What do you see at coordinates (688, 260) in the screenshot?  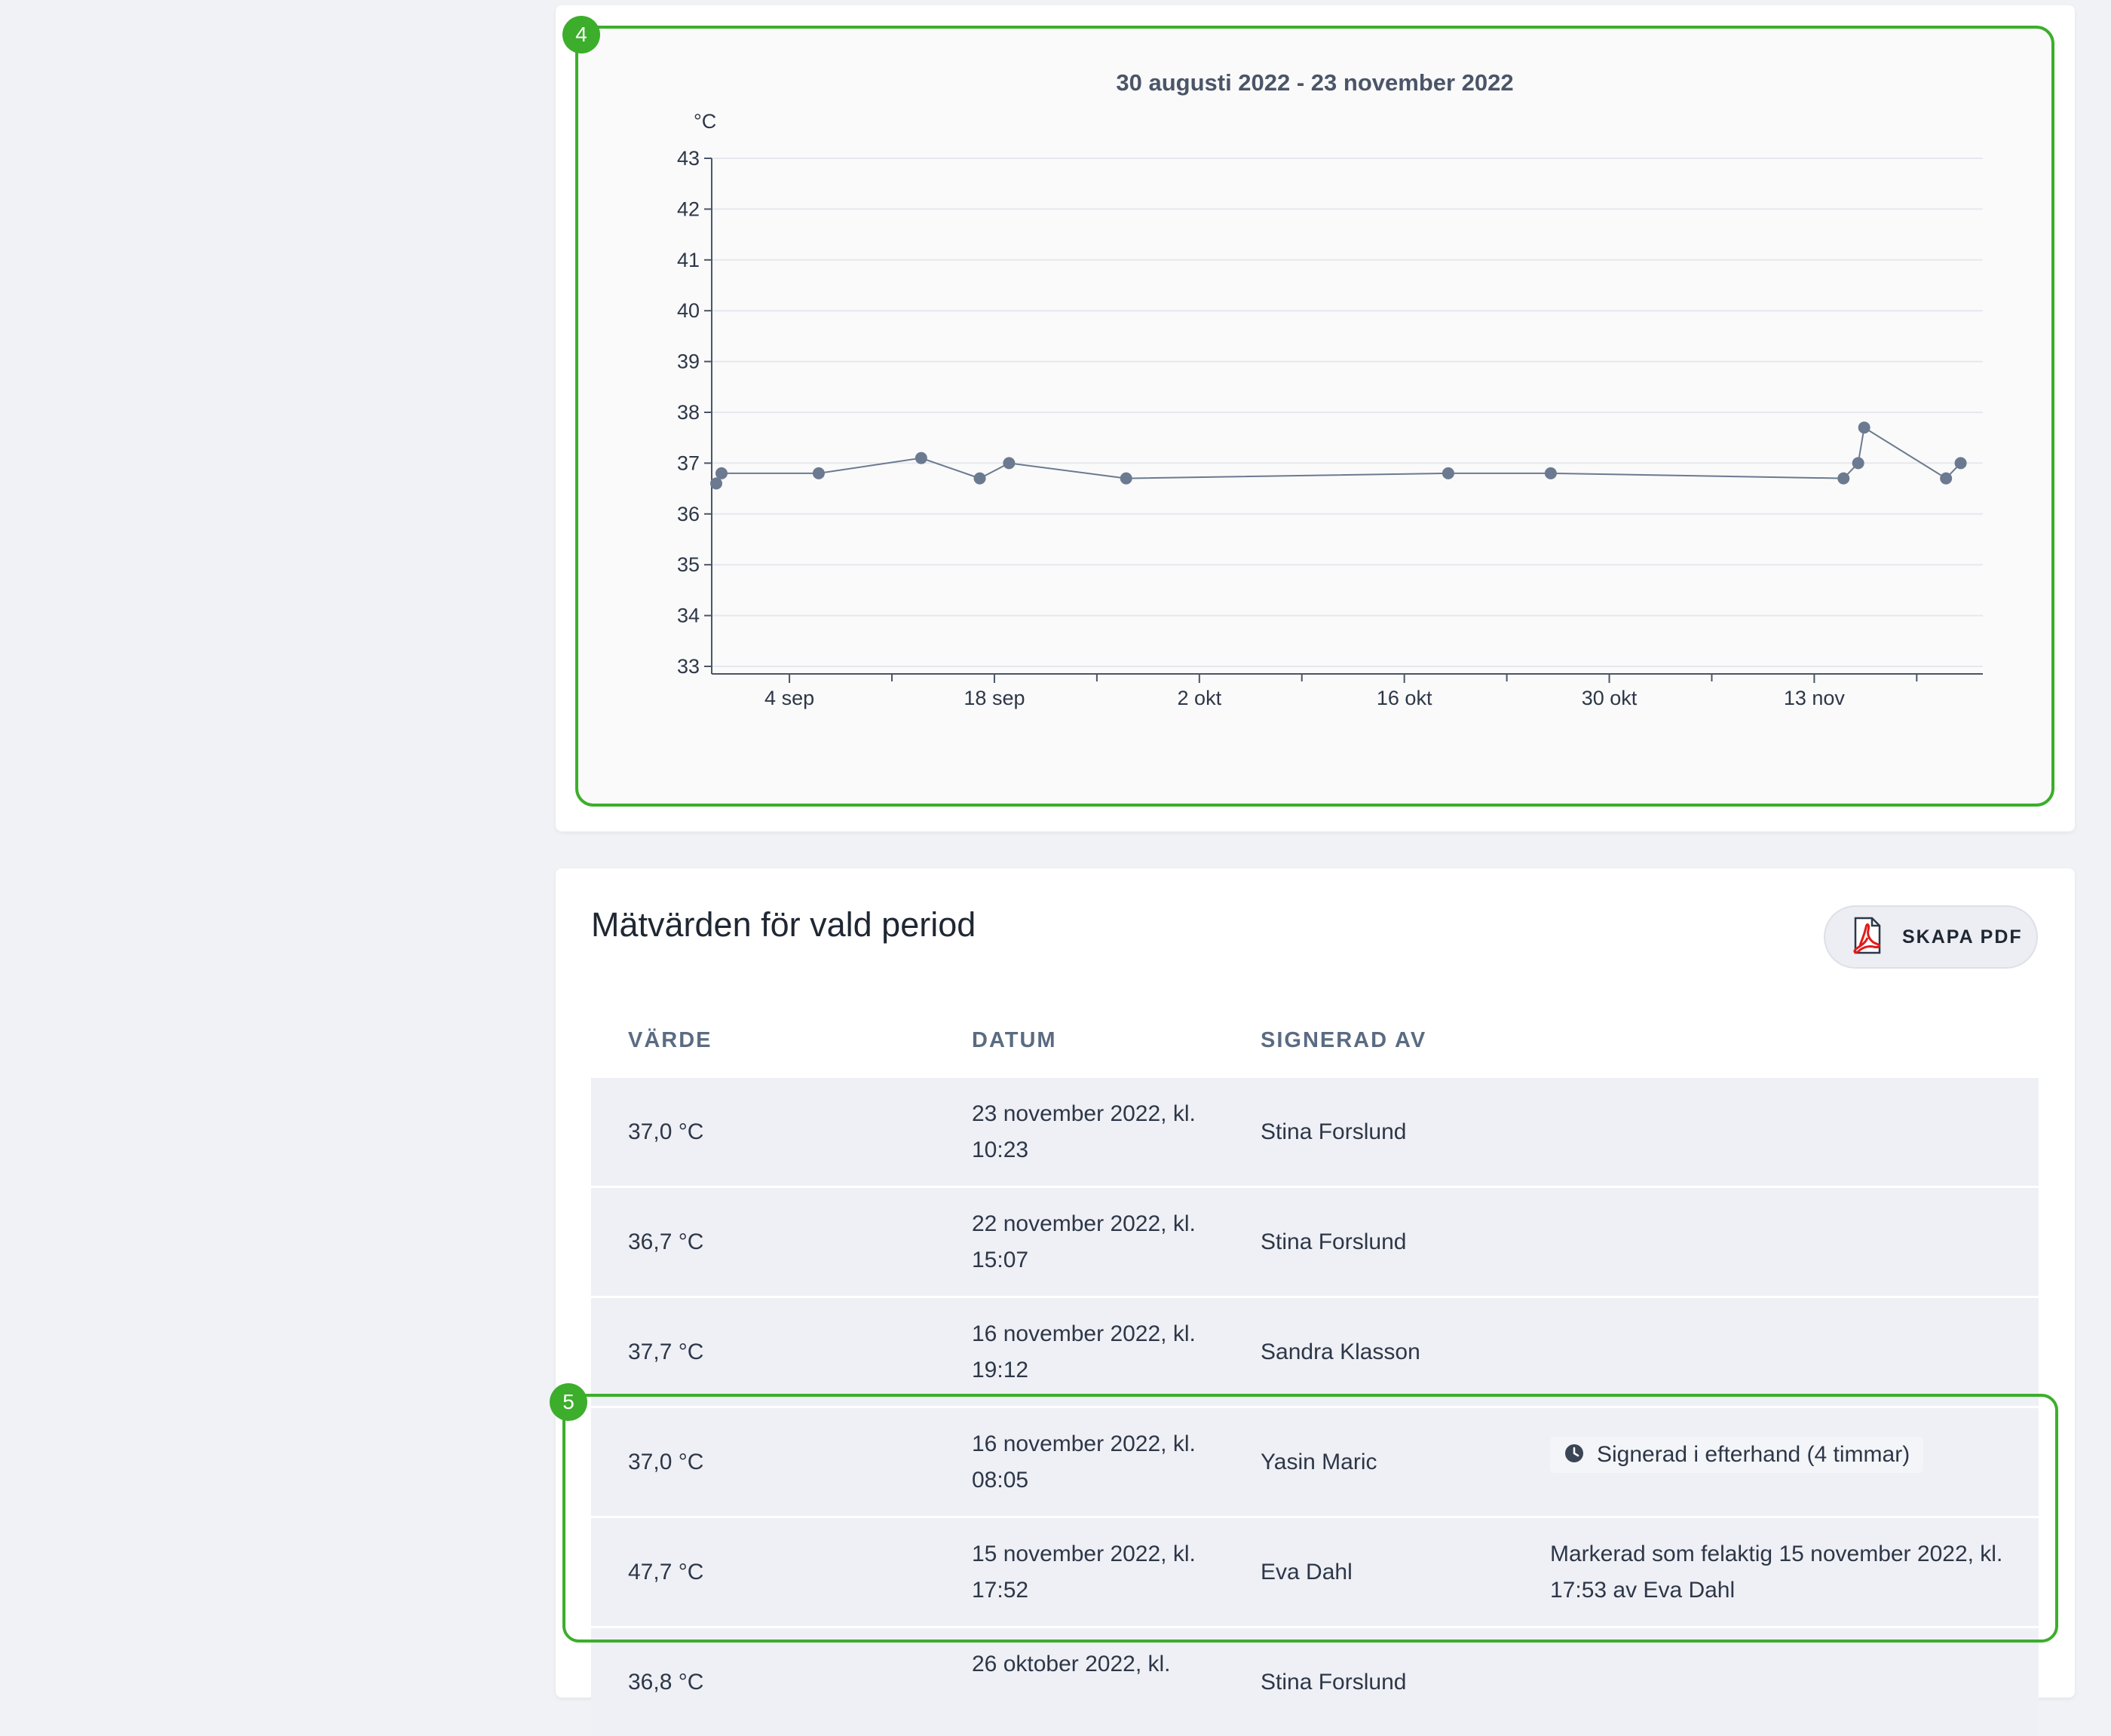 I see `y-tick-label: 41` at bounding box center [688, 260].